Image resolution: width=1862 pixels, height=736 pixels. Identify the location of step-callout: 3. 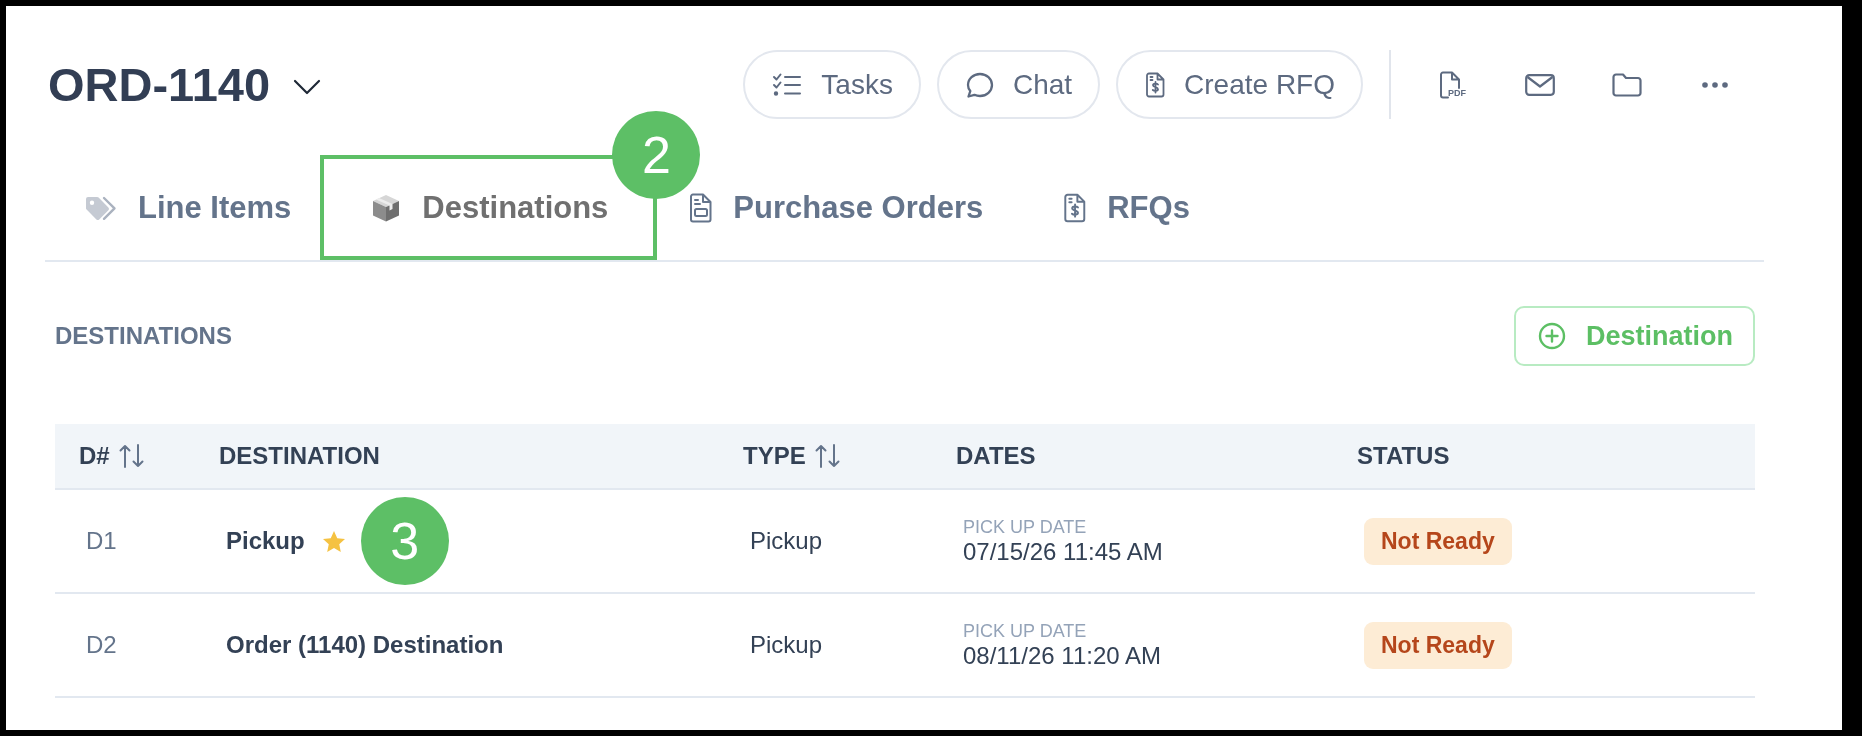
(404, 541).